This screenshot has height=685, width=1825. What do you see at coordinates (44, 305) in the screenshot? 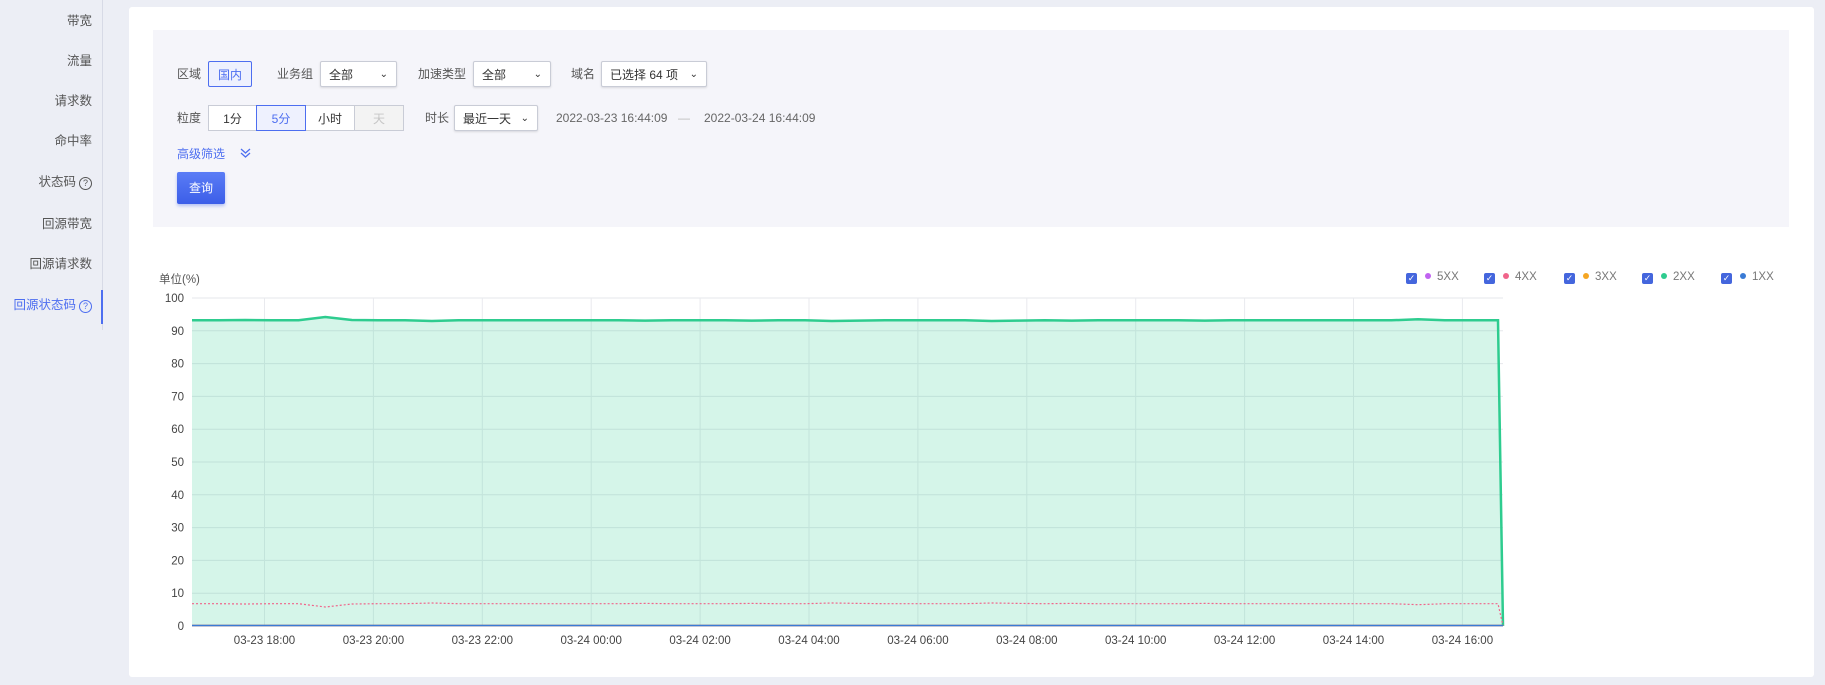
I see `sidebar-item-label: 回源状态码` at bounding box center [44, 305].